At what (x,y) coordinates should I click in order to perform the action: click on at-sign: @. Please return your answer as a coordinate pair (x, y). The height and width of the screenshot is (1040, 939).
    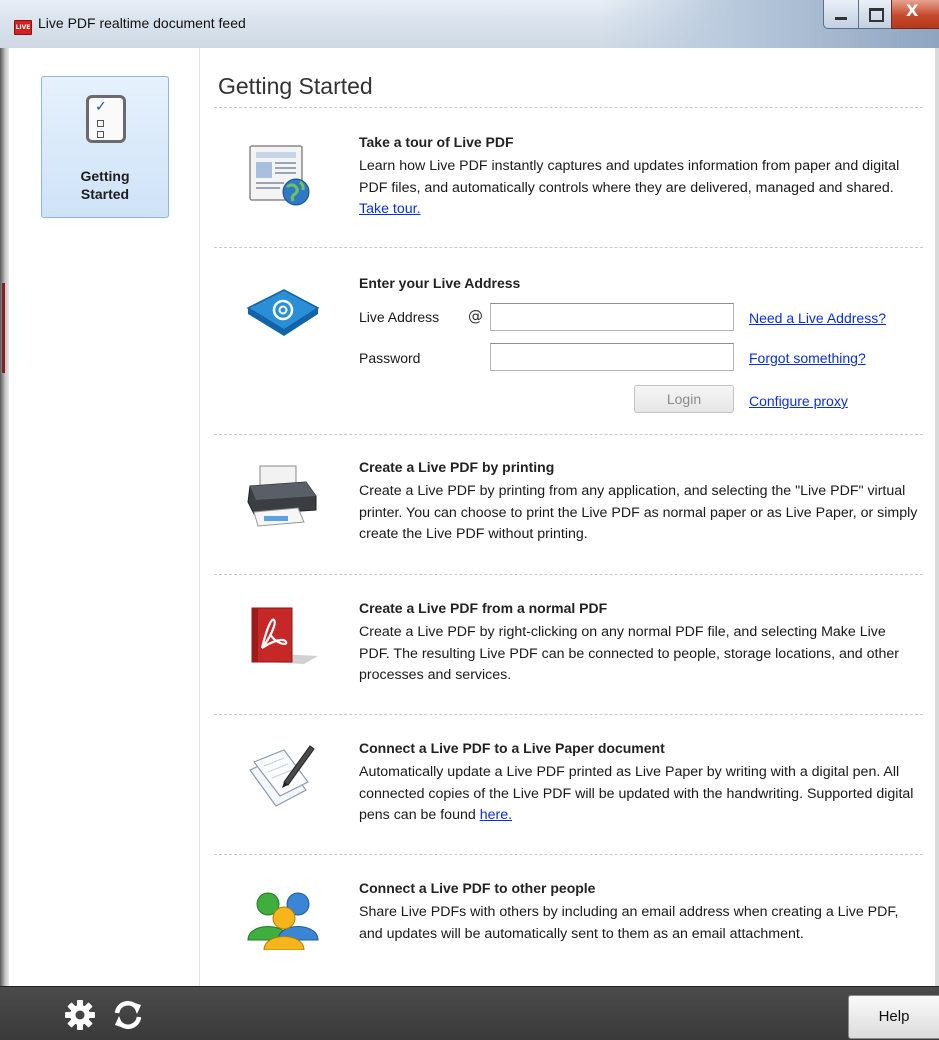
    Looking at the image, I should click on (475, 316).